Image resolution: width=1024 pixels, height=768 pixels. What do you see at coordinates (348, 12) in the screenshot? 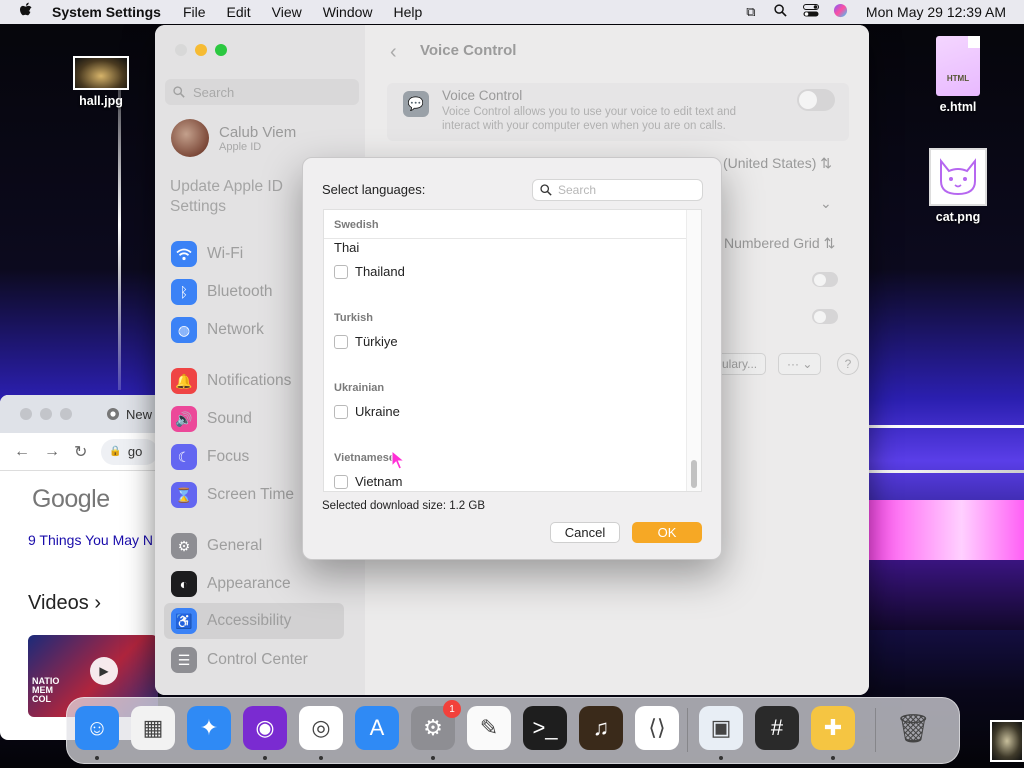
I see `menu-window: Window` at bounding box center [348, 12].